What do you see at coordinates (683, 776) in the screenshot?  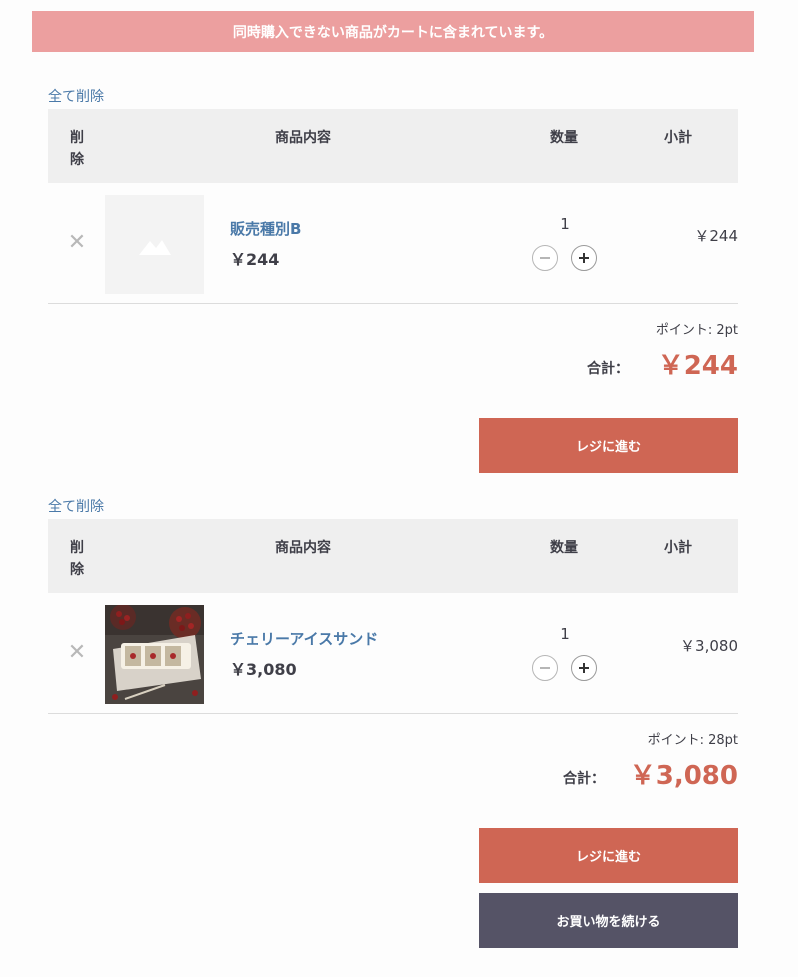 I see `total-amount: ￥3,080` at bounding box center [683, 776].